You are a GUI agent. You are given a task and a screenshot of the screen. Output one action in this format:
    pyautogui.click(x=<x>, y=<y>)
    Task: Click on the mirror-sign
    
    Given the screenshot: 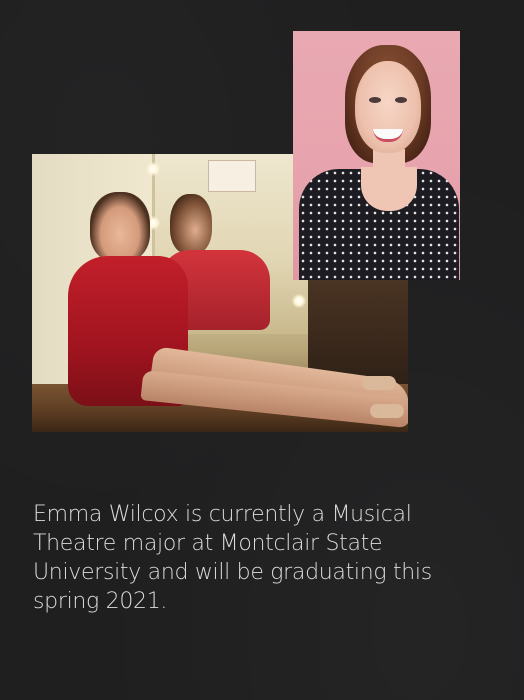 What is the action you would take?
    pyautogui.click(x=232, y=176)
    